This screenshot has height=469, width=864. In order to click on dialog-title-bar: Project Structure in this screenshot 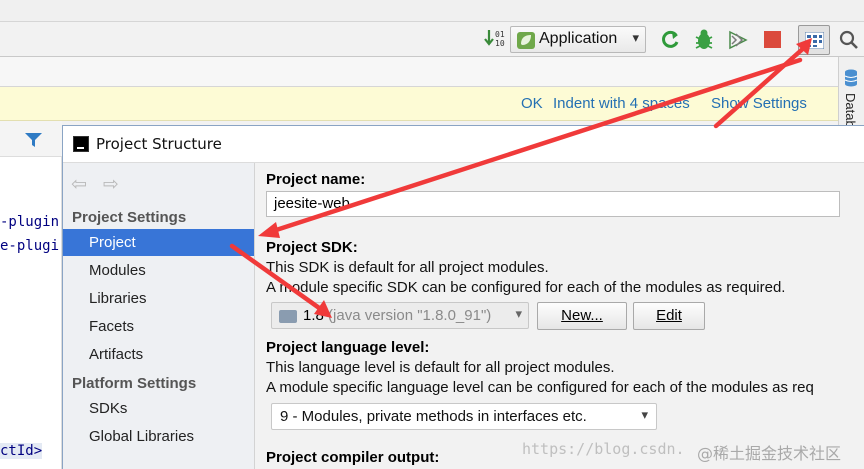, I will do `click(463, 144)`.